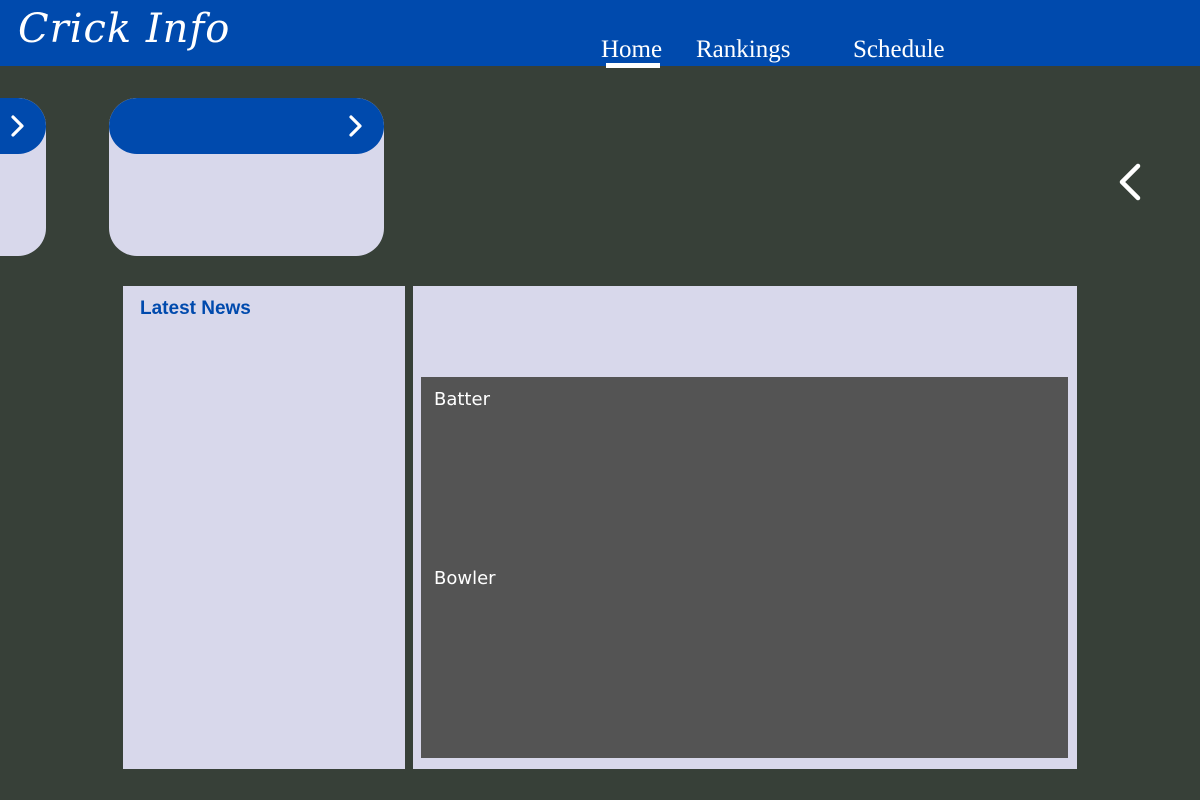  Describe the element at coordinates (1131, 182) in the screenshot. I see `chevron-left-icon` at that location.